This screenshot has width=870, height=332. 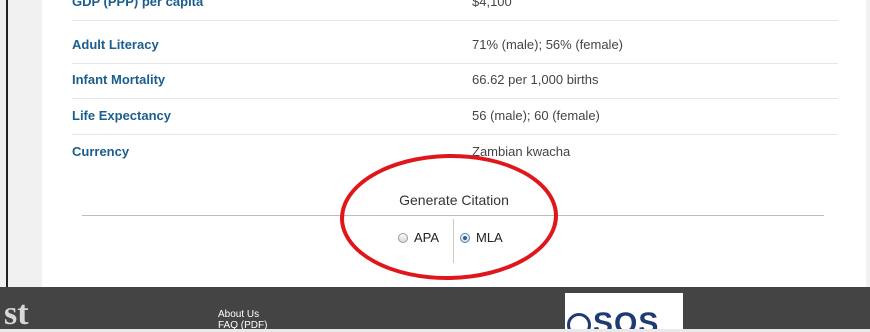 I want to click on footer-links: About Us FAQ (PDF), so click(x=242, y=320).